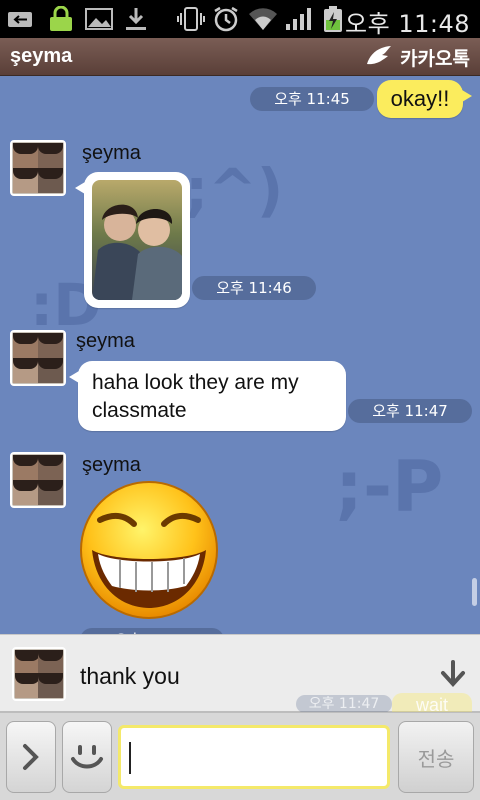  What do you see at coordinates (240, 673) in the screenshot?
I see `new-message-banner: thank you 오후 11:47 wait` at bounding box center [240, 673].